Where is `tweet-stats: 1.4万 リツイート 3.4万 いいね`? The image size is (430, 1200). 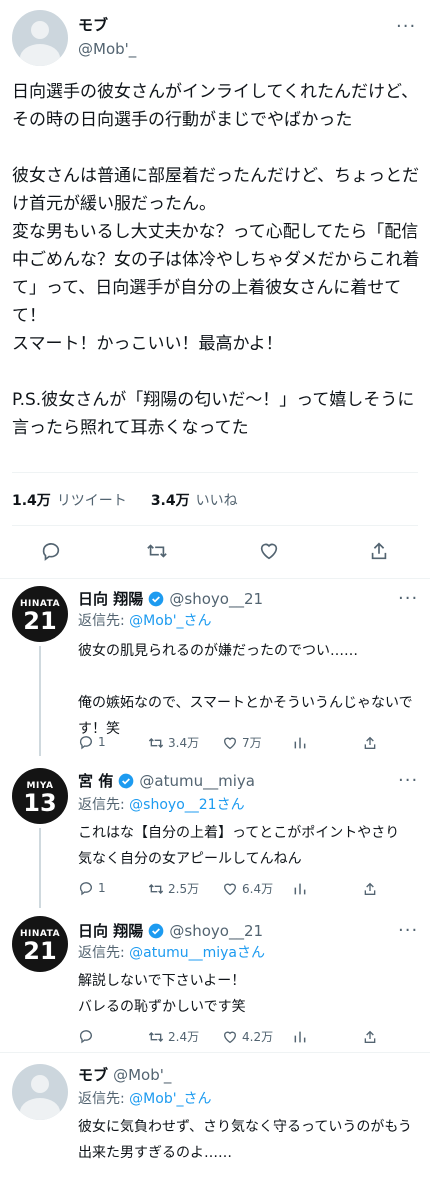 tweet-stats: 1.4万 リツイート 3.4万 いいね is located at coordinates (125, 500).